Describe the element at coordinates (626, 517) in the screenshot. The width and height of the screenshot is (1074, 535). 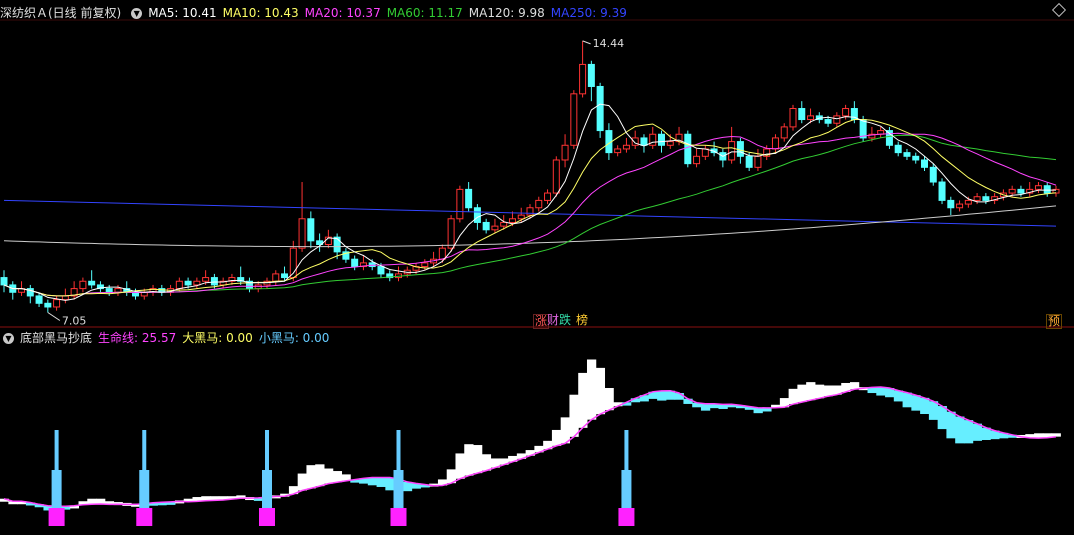
I see `signal-base` at that location.